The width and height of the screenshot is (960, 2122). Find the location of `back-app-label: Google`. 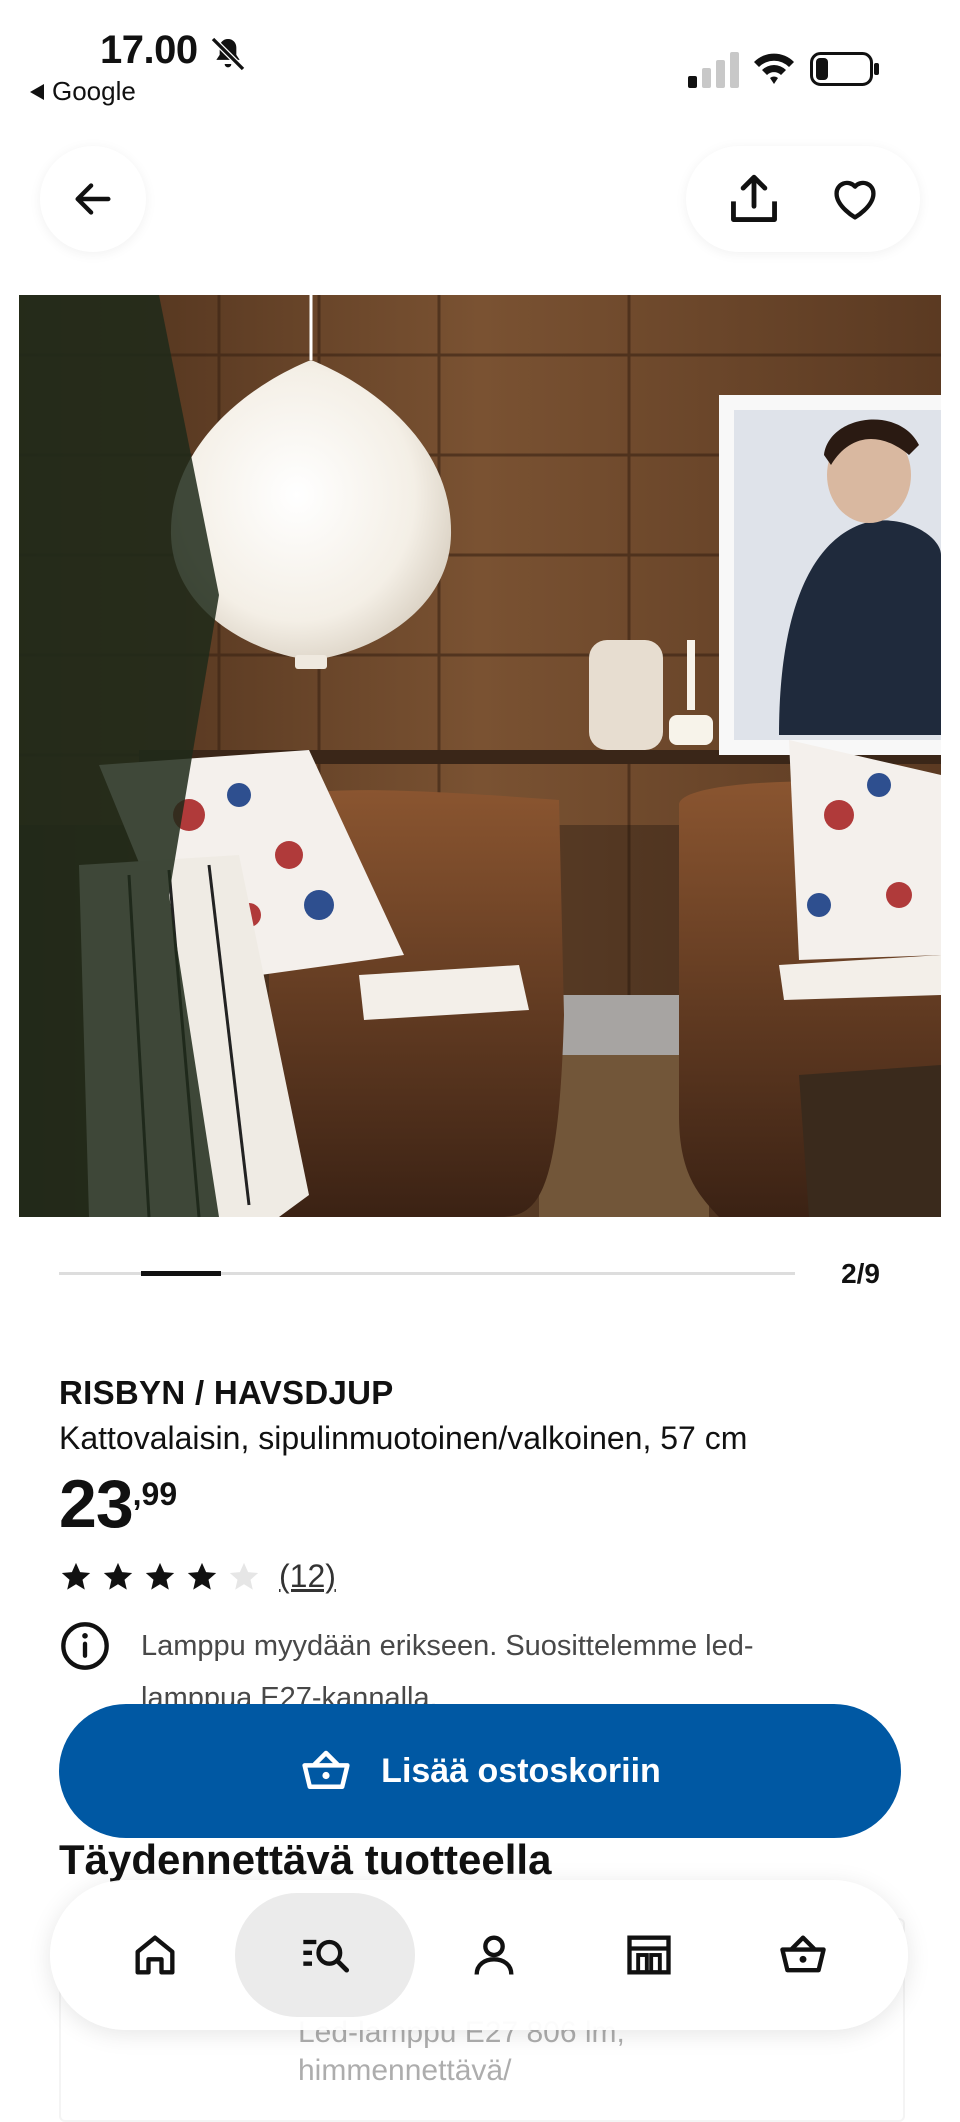

back-app-label: Google is located at coordinates (94, 91).